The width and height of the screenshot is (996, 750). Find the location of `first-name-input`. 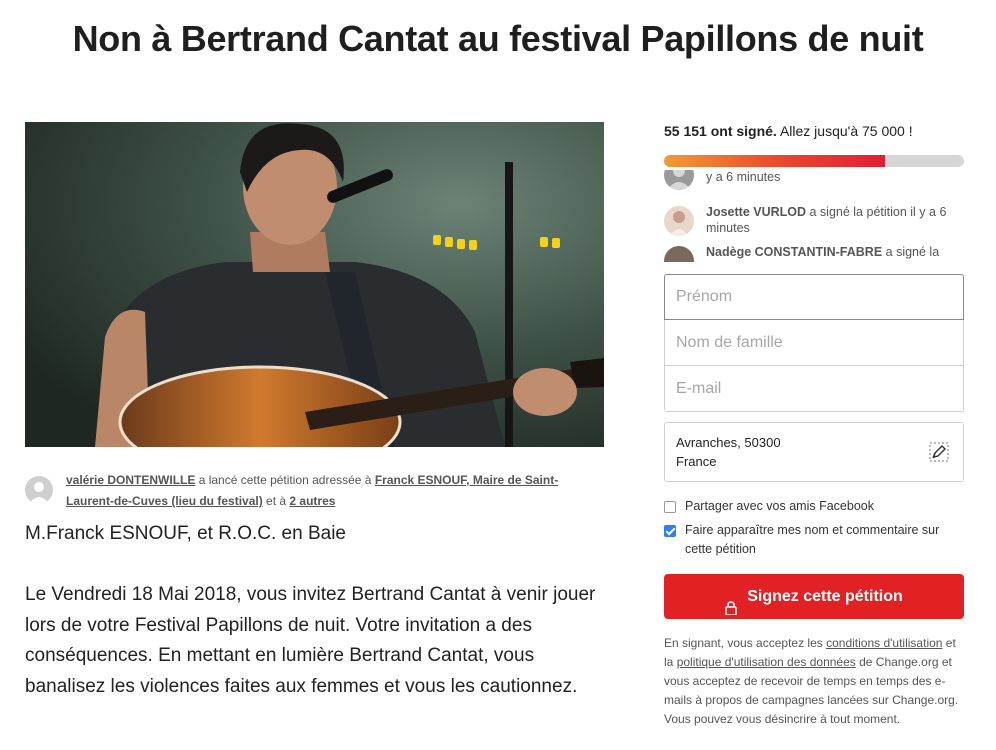

first-name-input is located at coordinates (814, 297).